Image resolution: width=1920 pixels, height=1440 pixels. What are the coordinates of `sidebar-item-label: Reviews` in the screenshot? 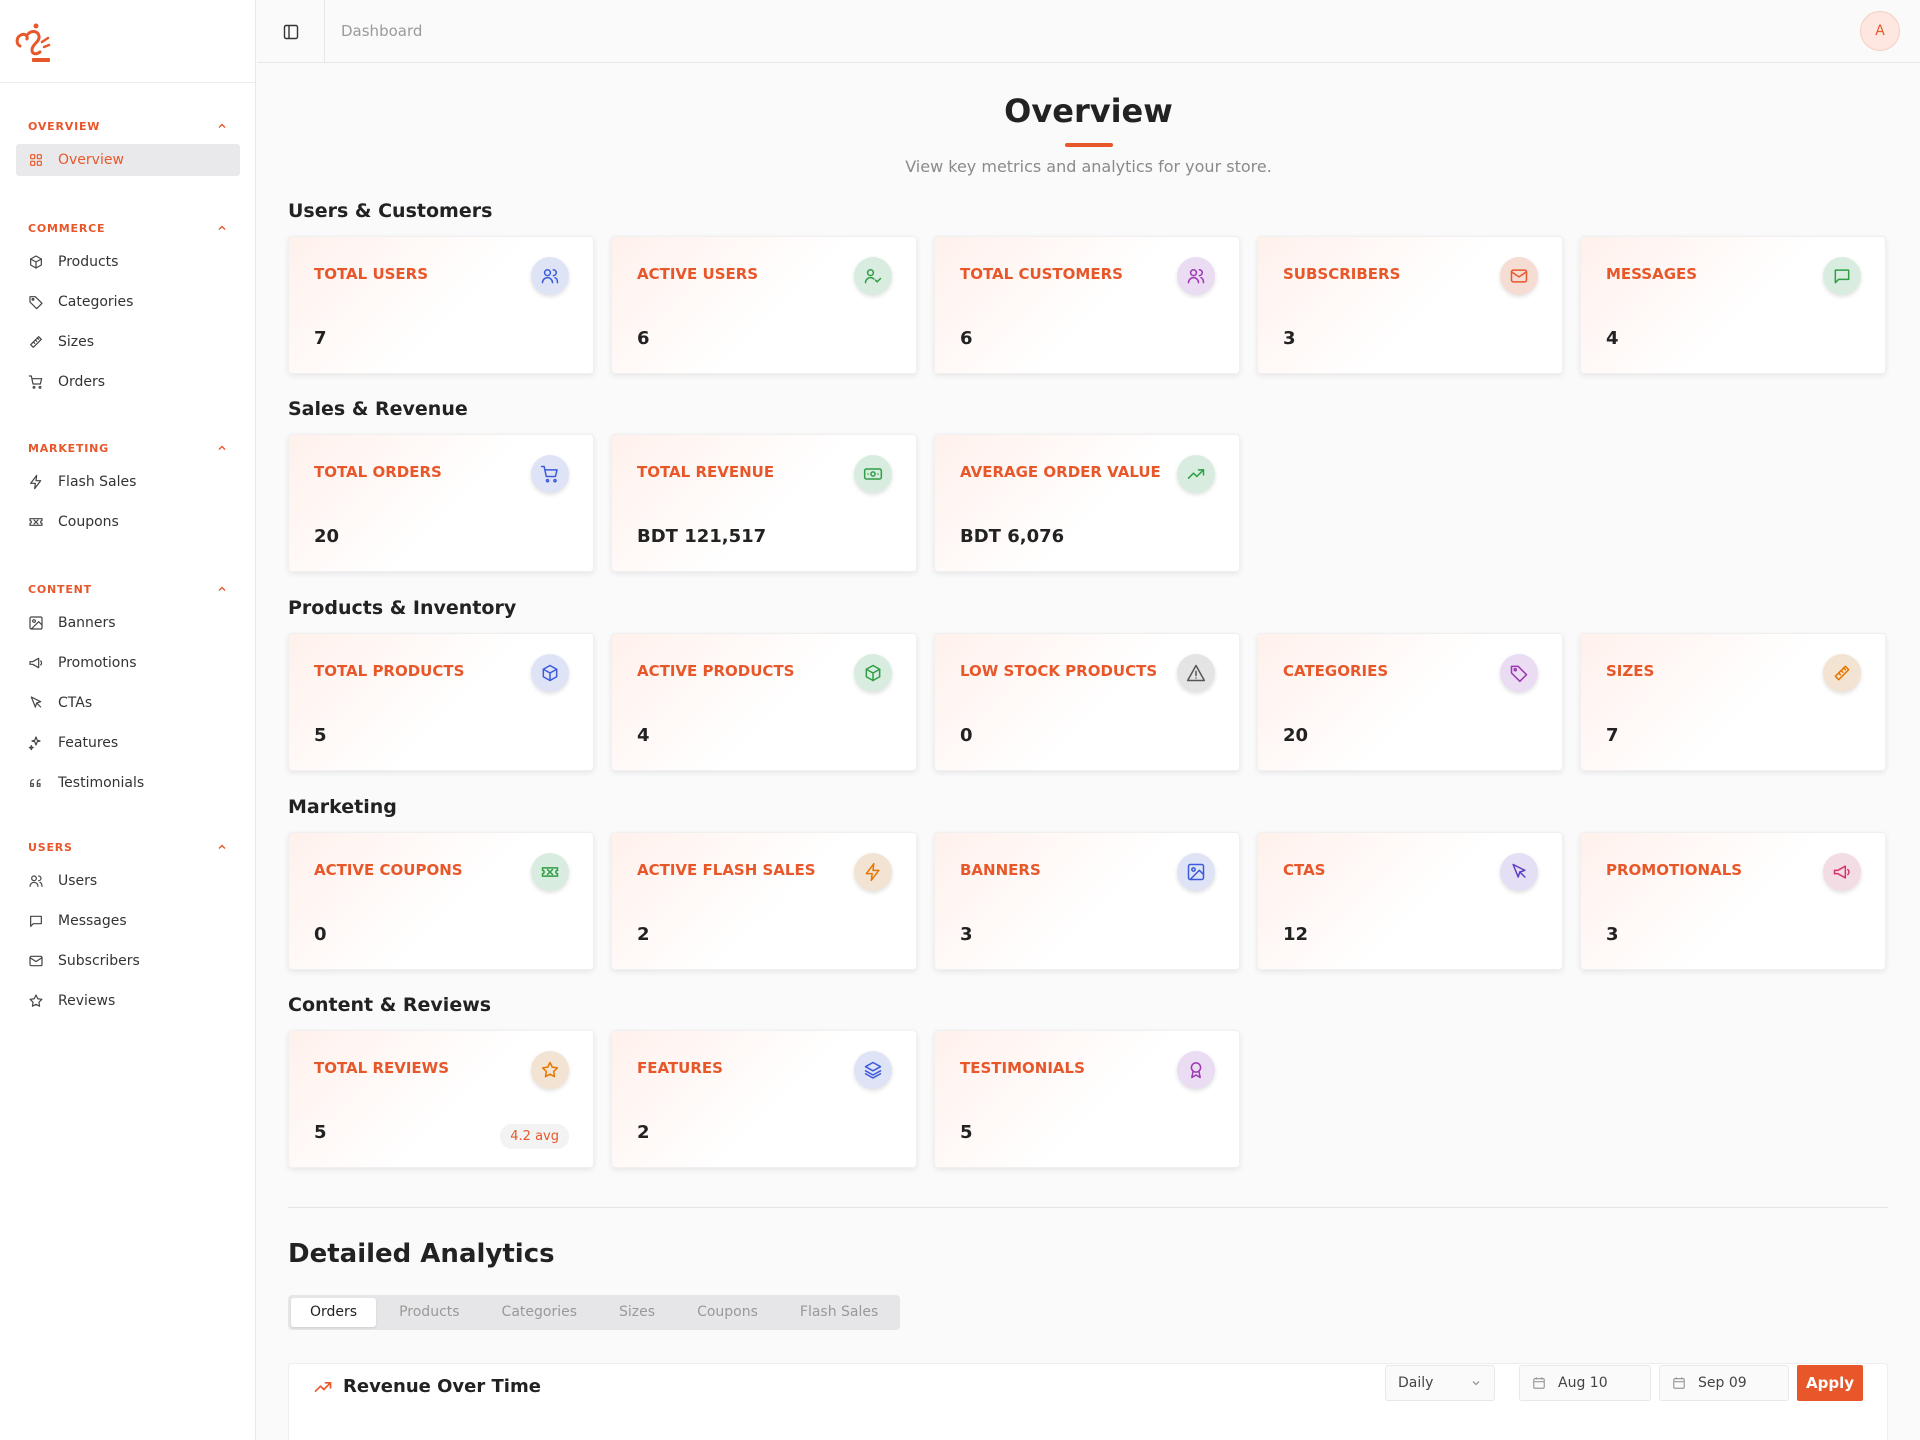 It's located at (87, 1001).